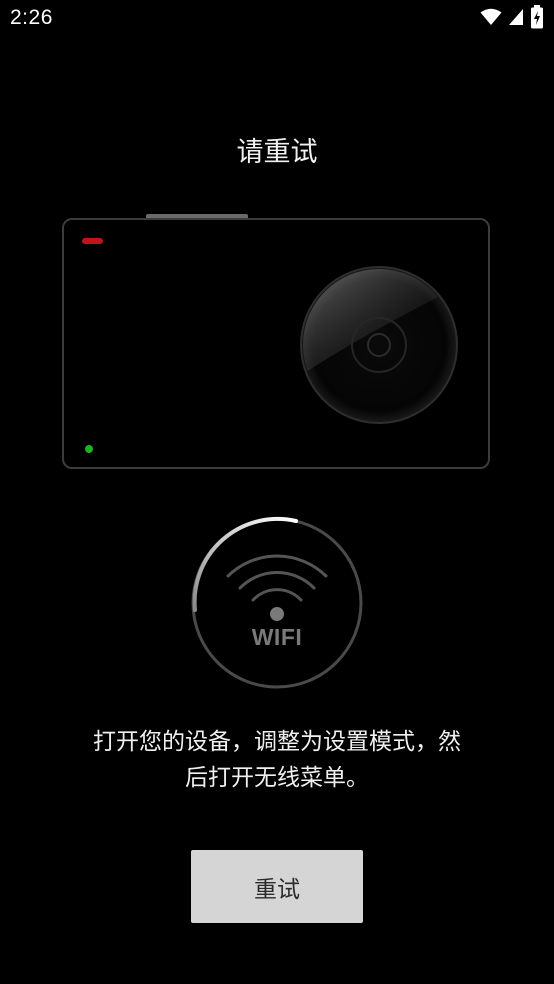 Image resolution: width=554 pixels, height=984 pixels. What do you see at coordinates (277, 605) in the screenshot?
I see `wifi-status-ring` at bounding box center [277, 605].